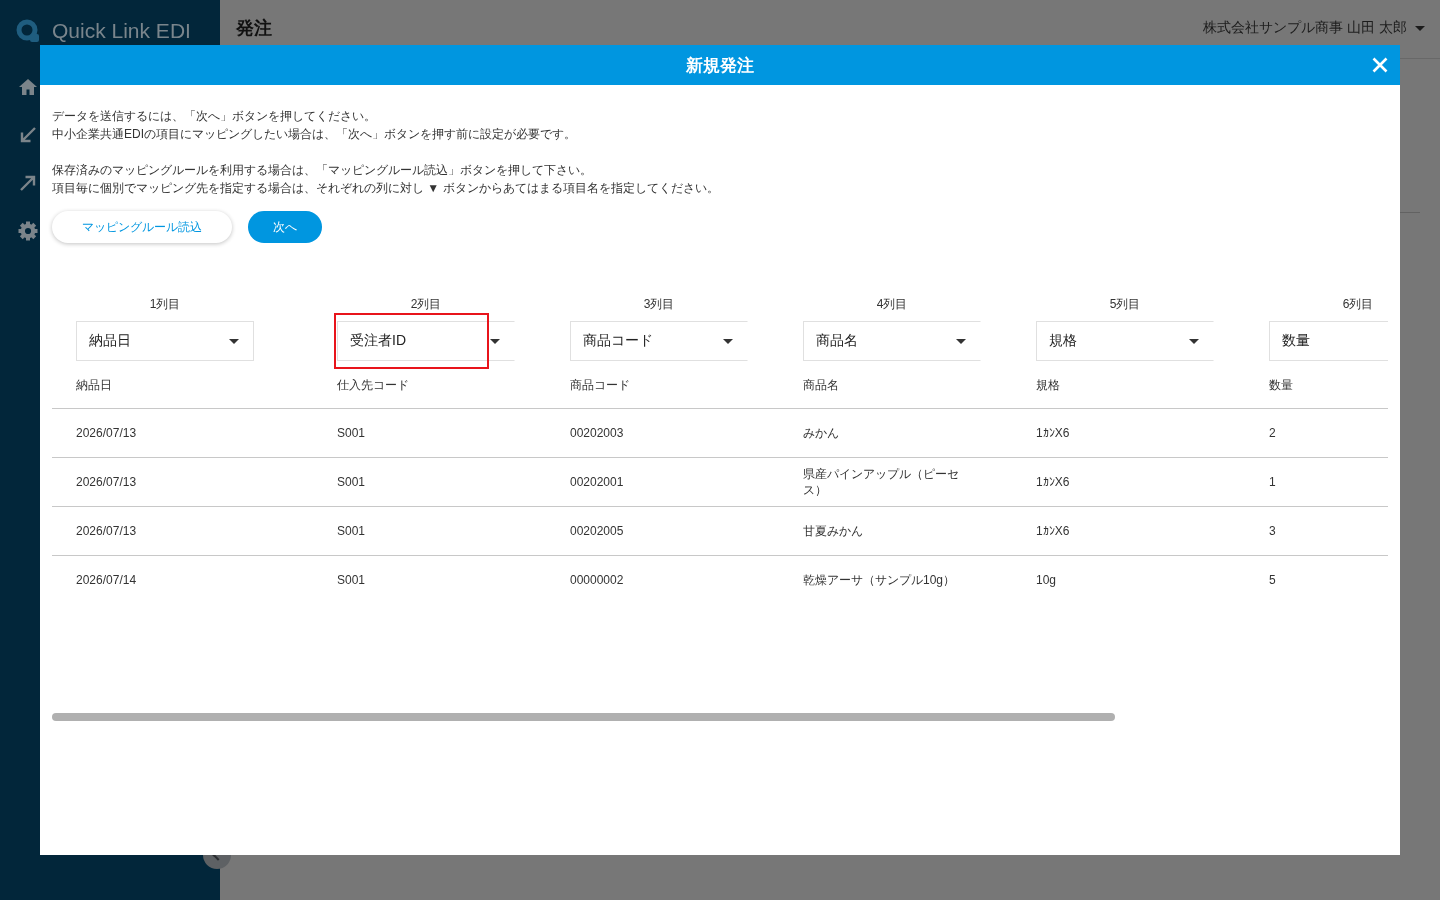  I want to click on instruction-text: データを送信するには、「次へ」ボタンを押してください。, so click(214, 116).